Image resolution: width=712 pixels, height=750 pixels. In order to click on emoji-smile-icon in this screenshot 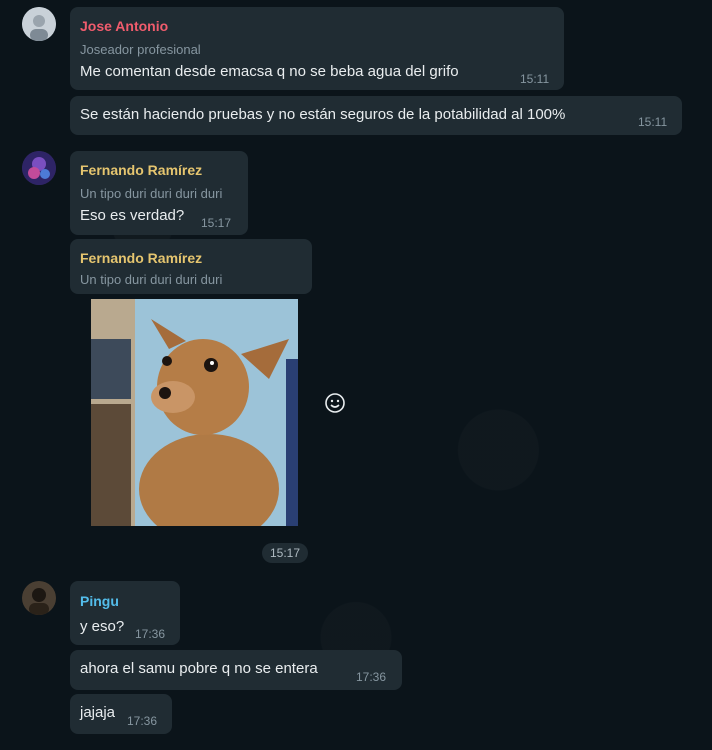, I will do `click(335, 403)`.